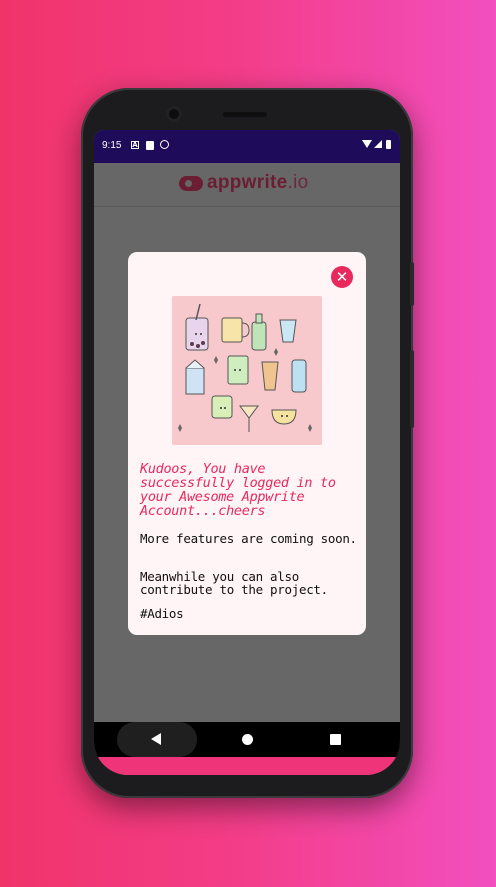 This screenshot has width=496, height=887. I want to click on logo-text-bold: appwrite, so click(247, 182).